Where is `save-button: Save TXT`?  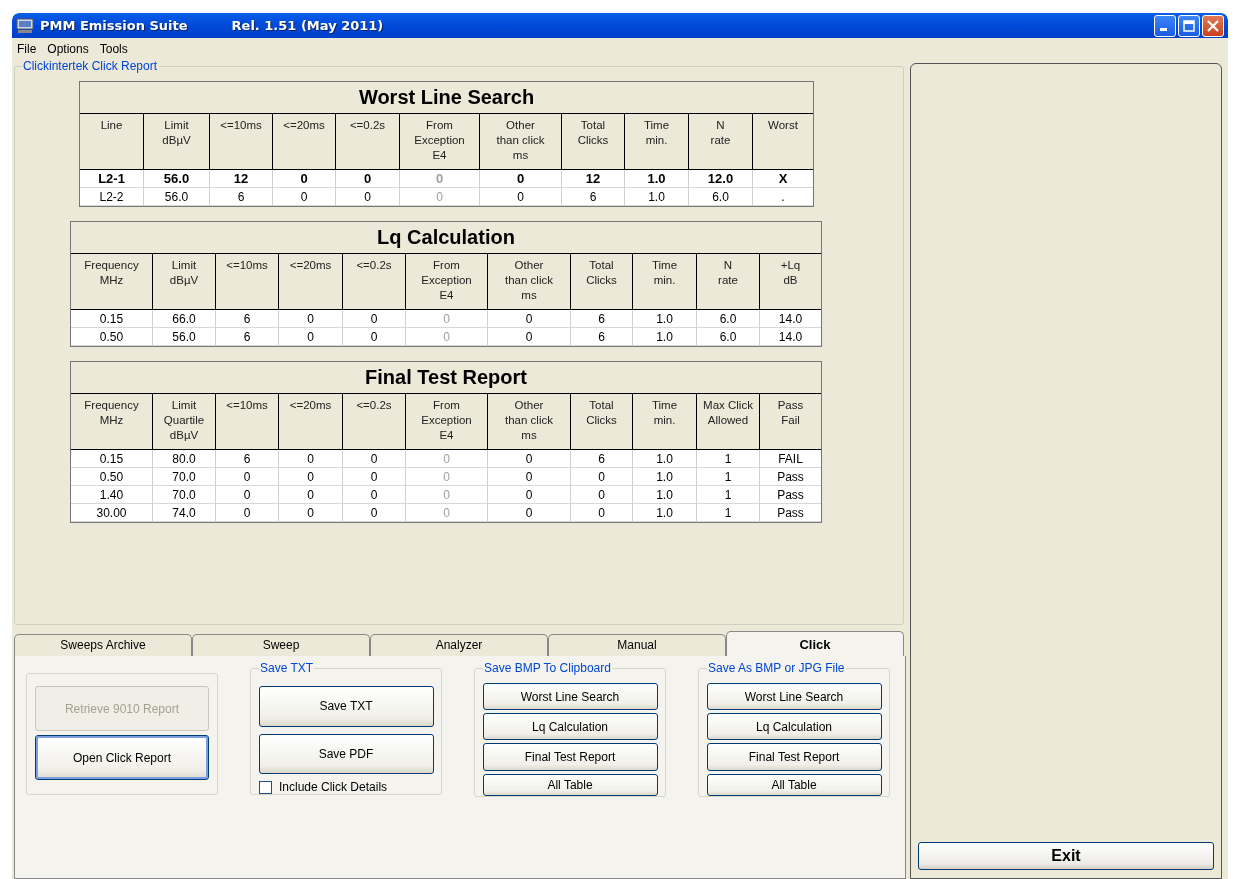
save-button: Save TXT is located at coordinates (346, 706).